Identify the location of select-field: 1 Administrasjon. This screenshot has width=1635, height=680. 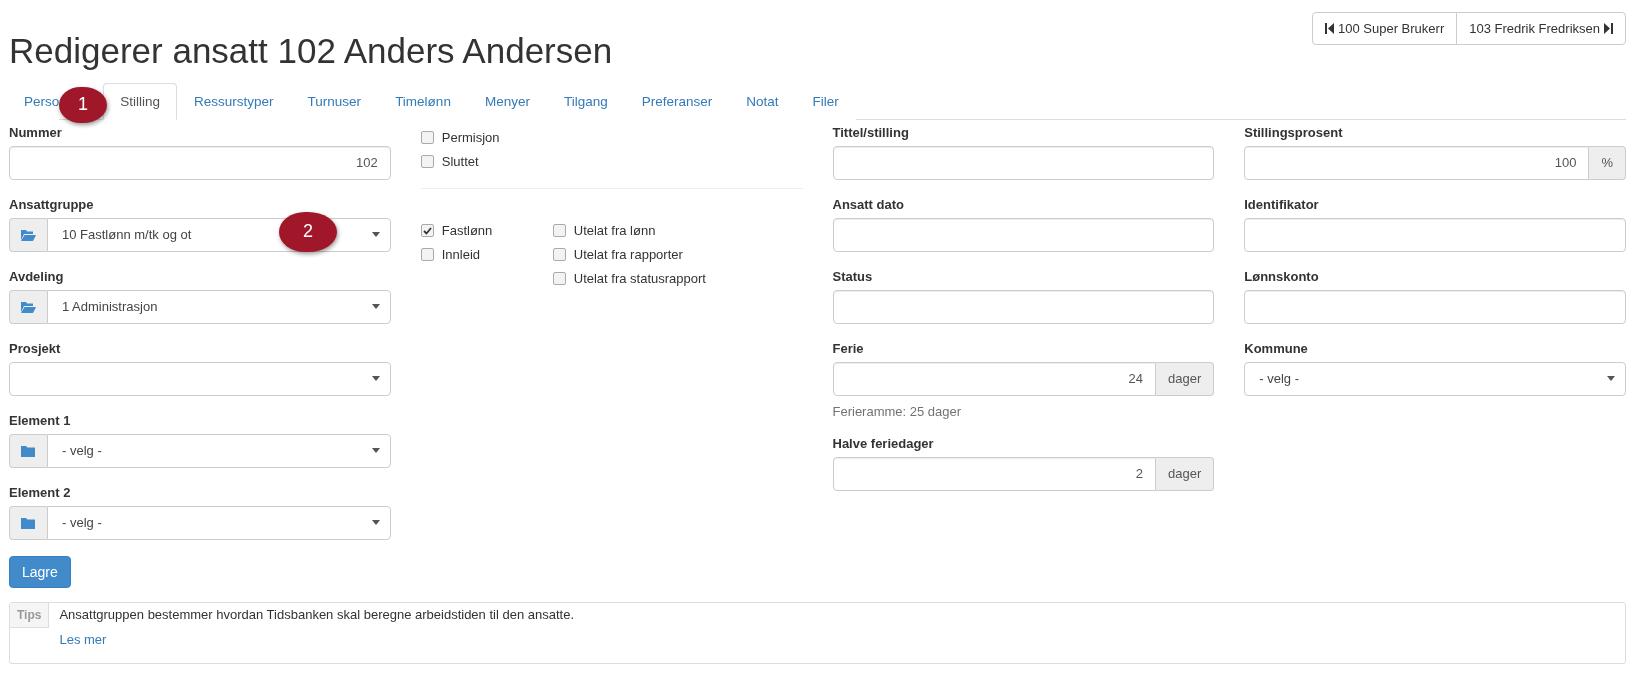
(219, 306).